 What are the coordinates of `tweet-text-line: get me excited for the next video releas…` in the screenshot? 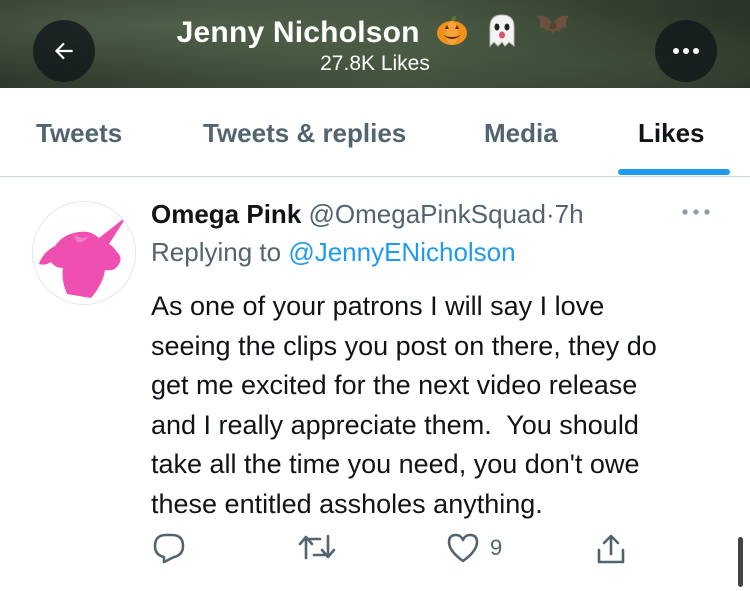 It's located at (394, 385).